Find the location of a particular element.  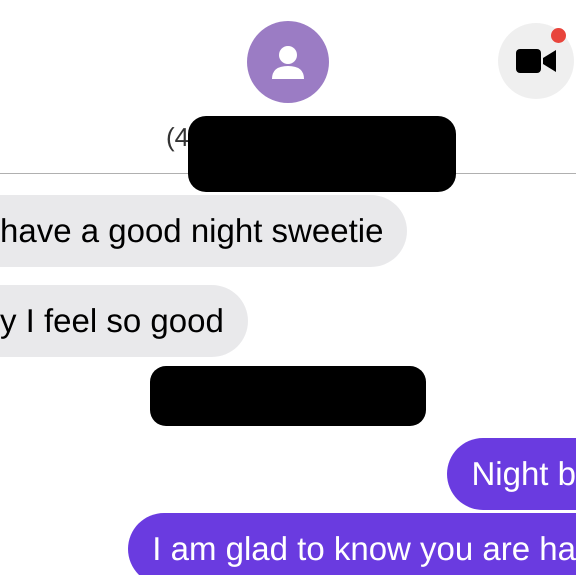

message-bubble: have a good night sweetie is located at coordinates (204, 231).